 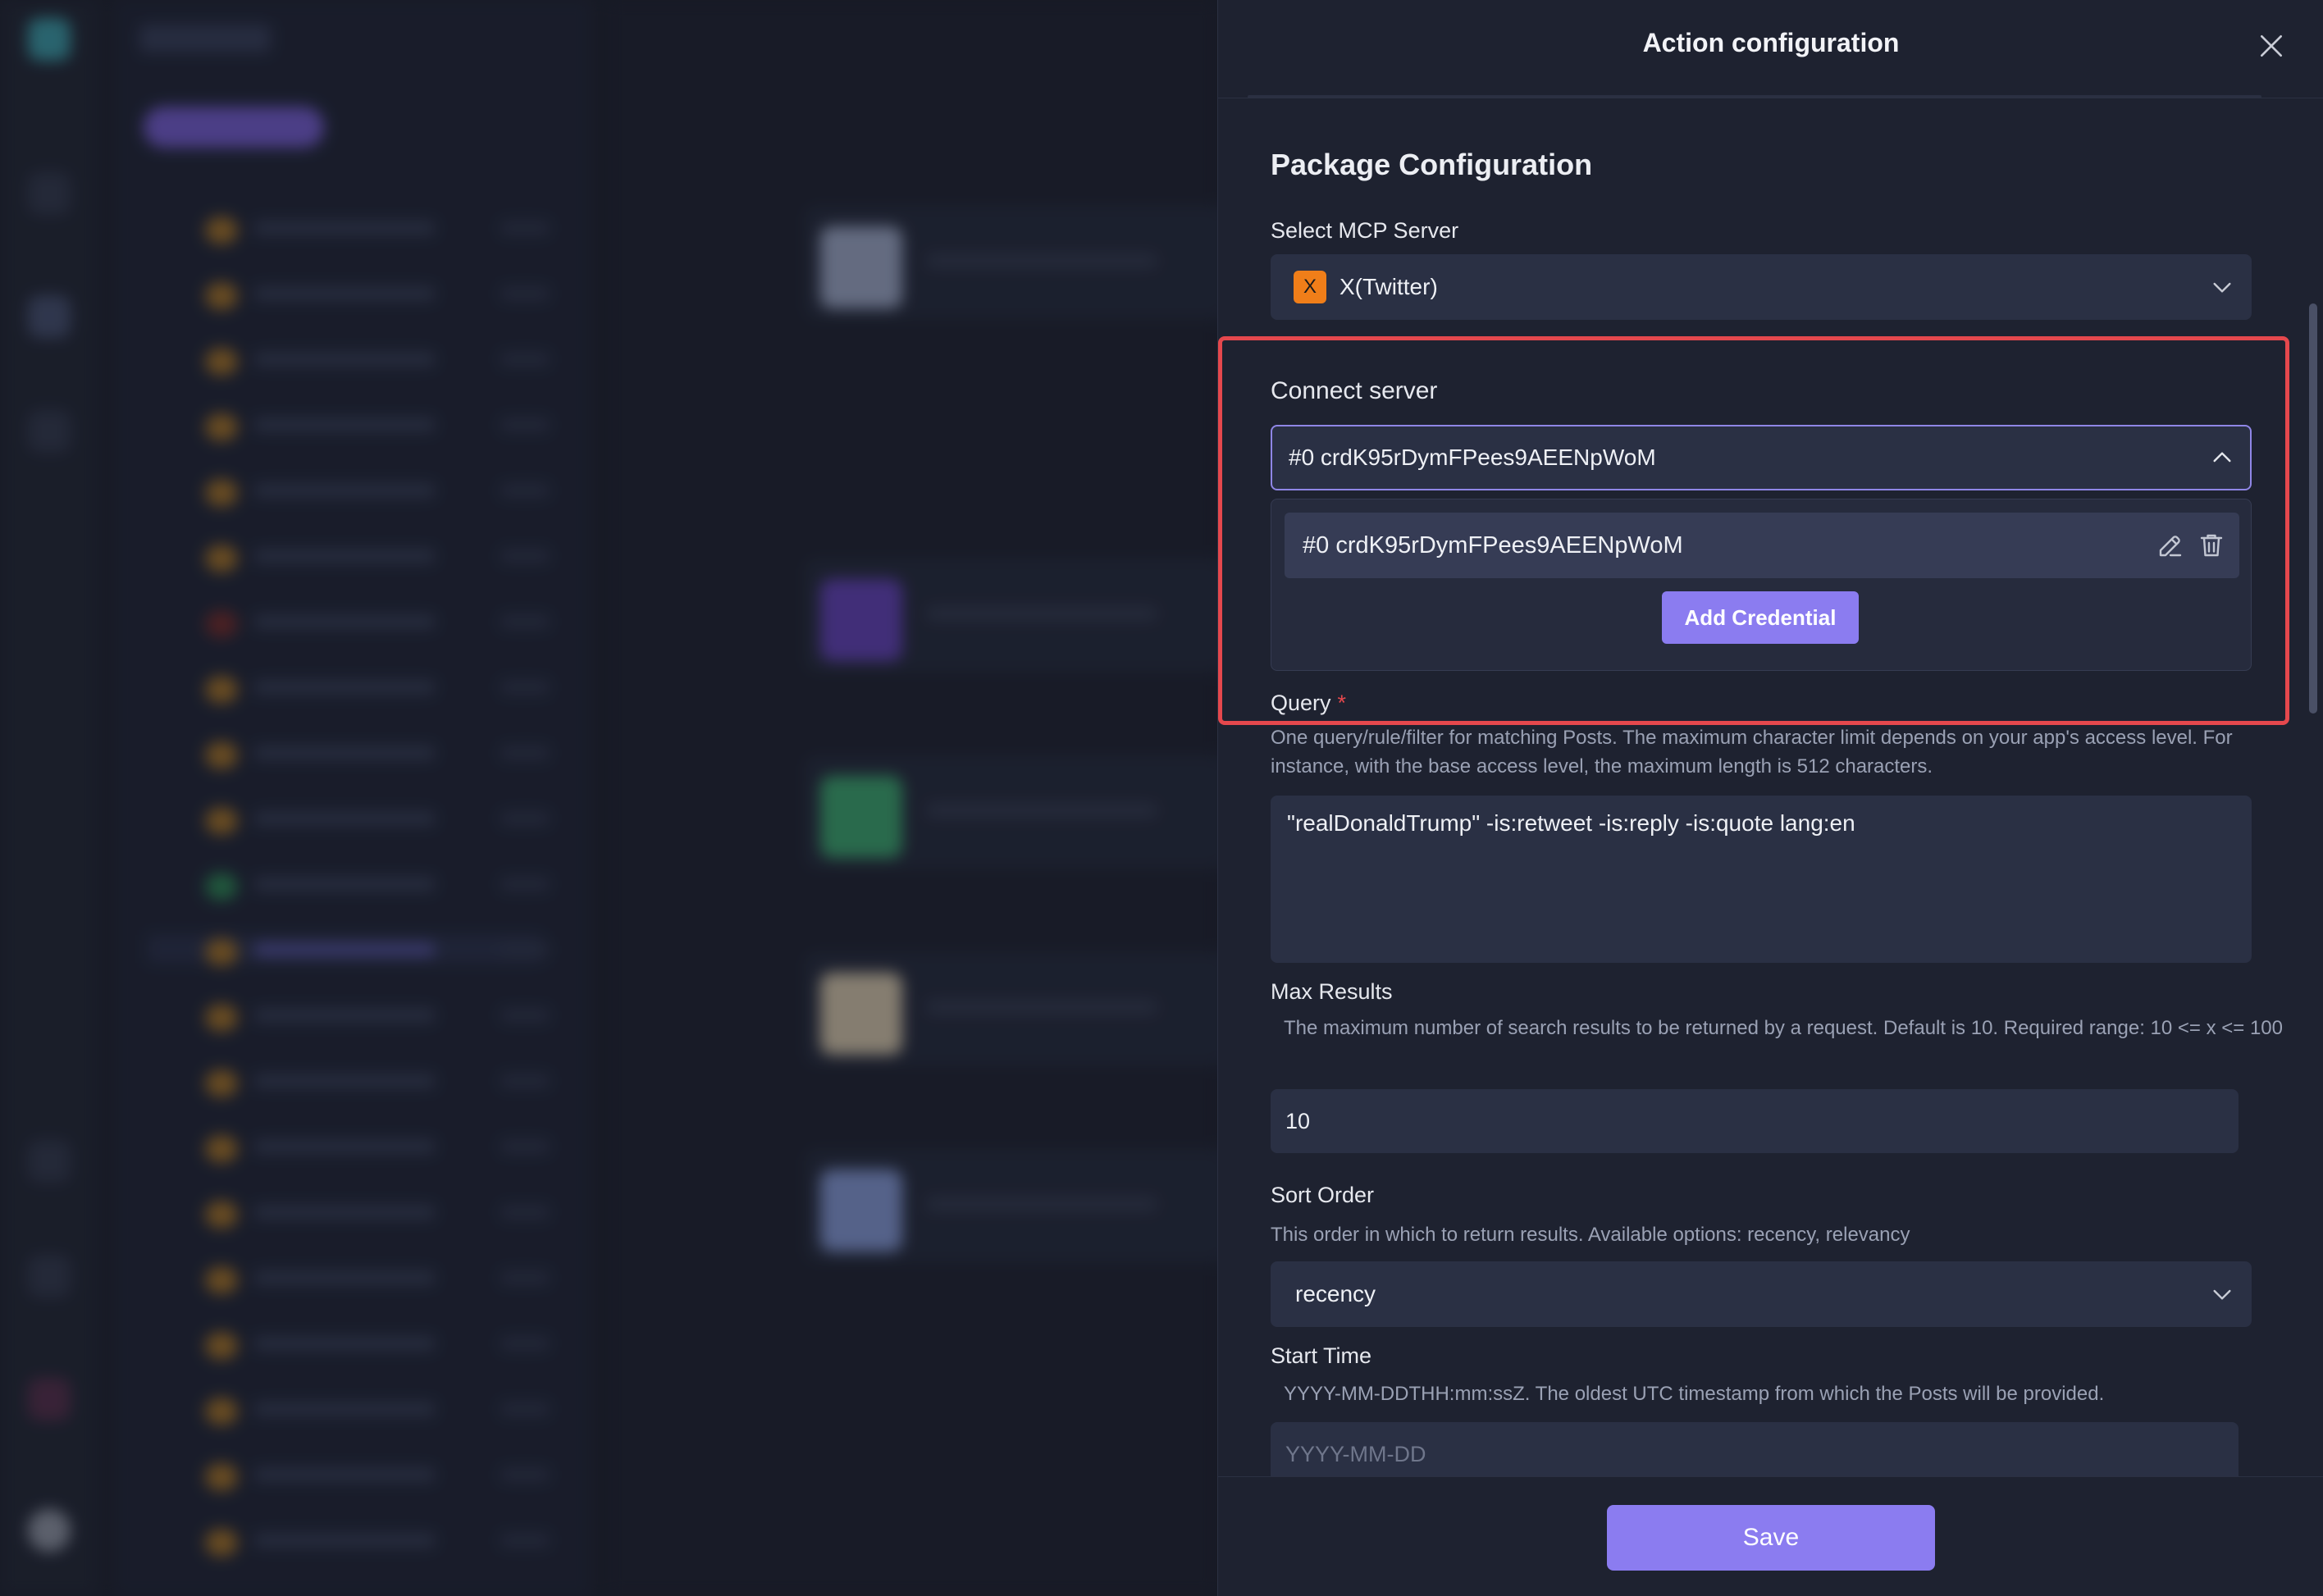 I want to click on query-label: Query *, so click(x=1309, y=703).